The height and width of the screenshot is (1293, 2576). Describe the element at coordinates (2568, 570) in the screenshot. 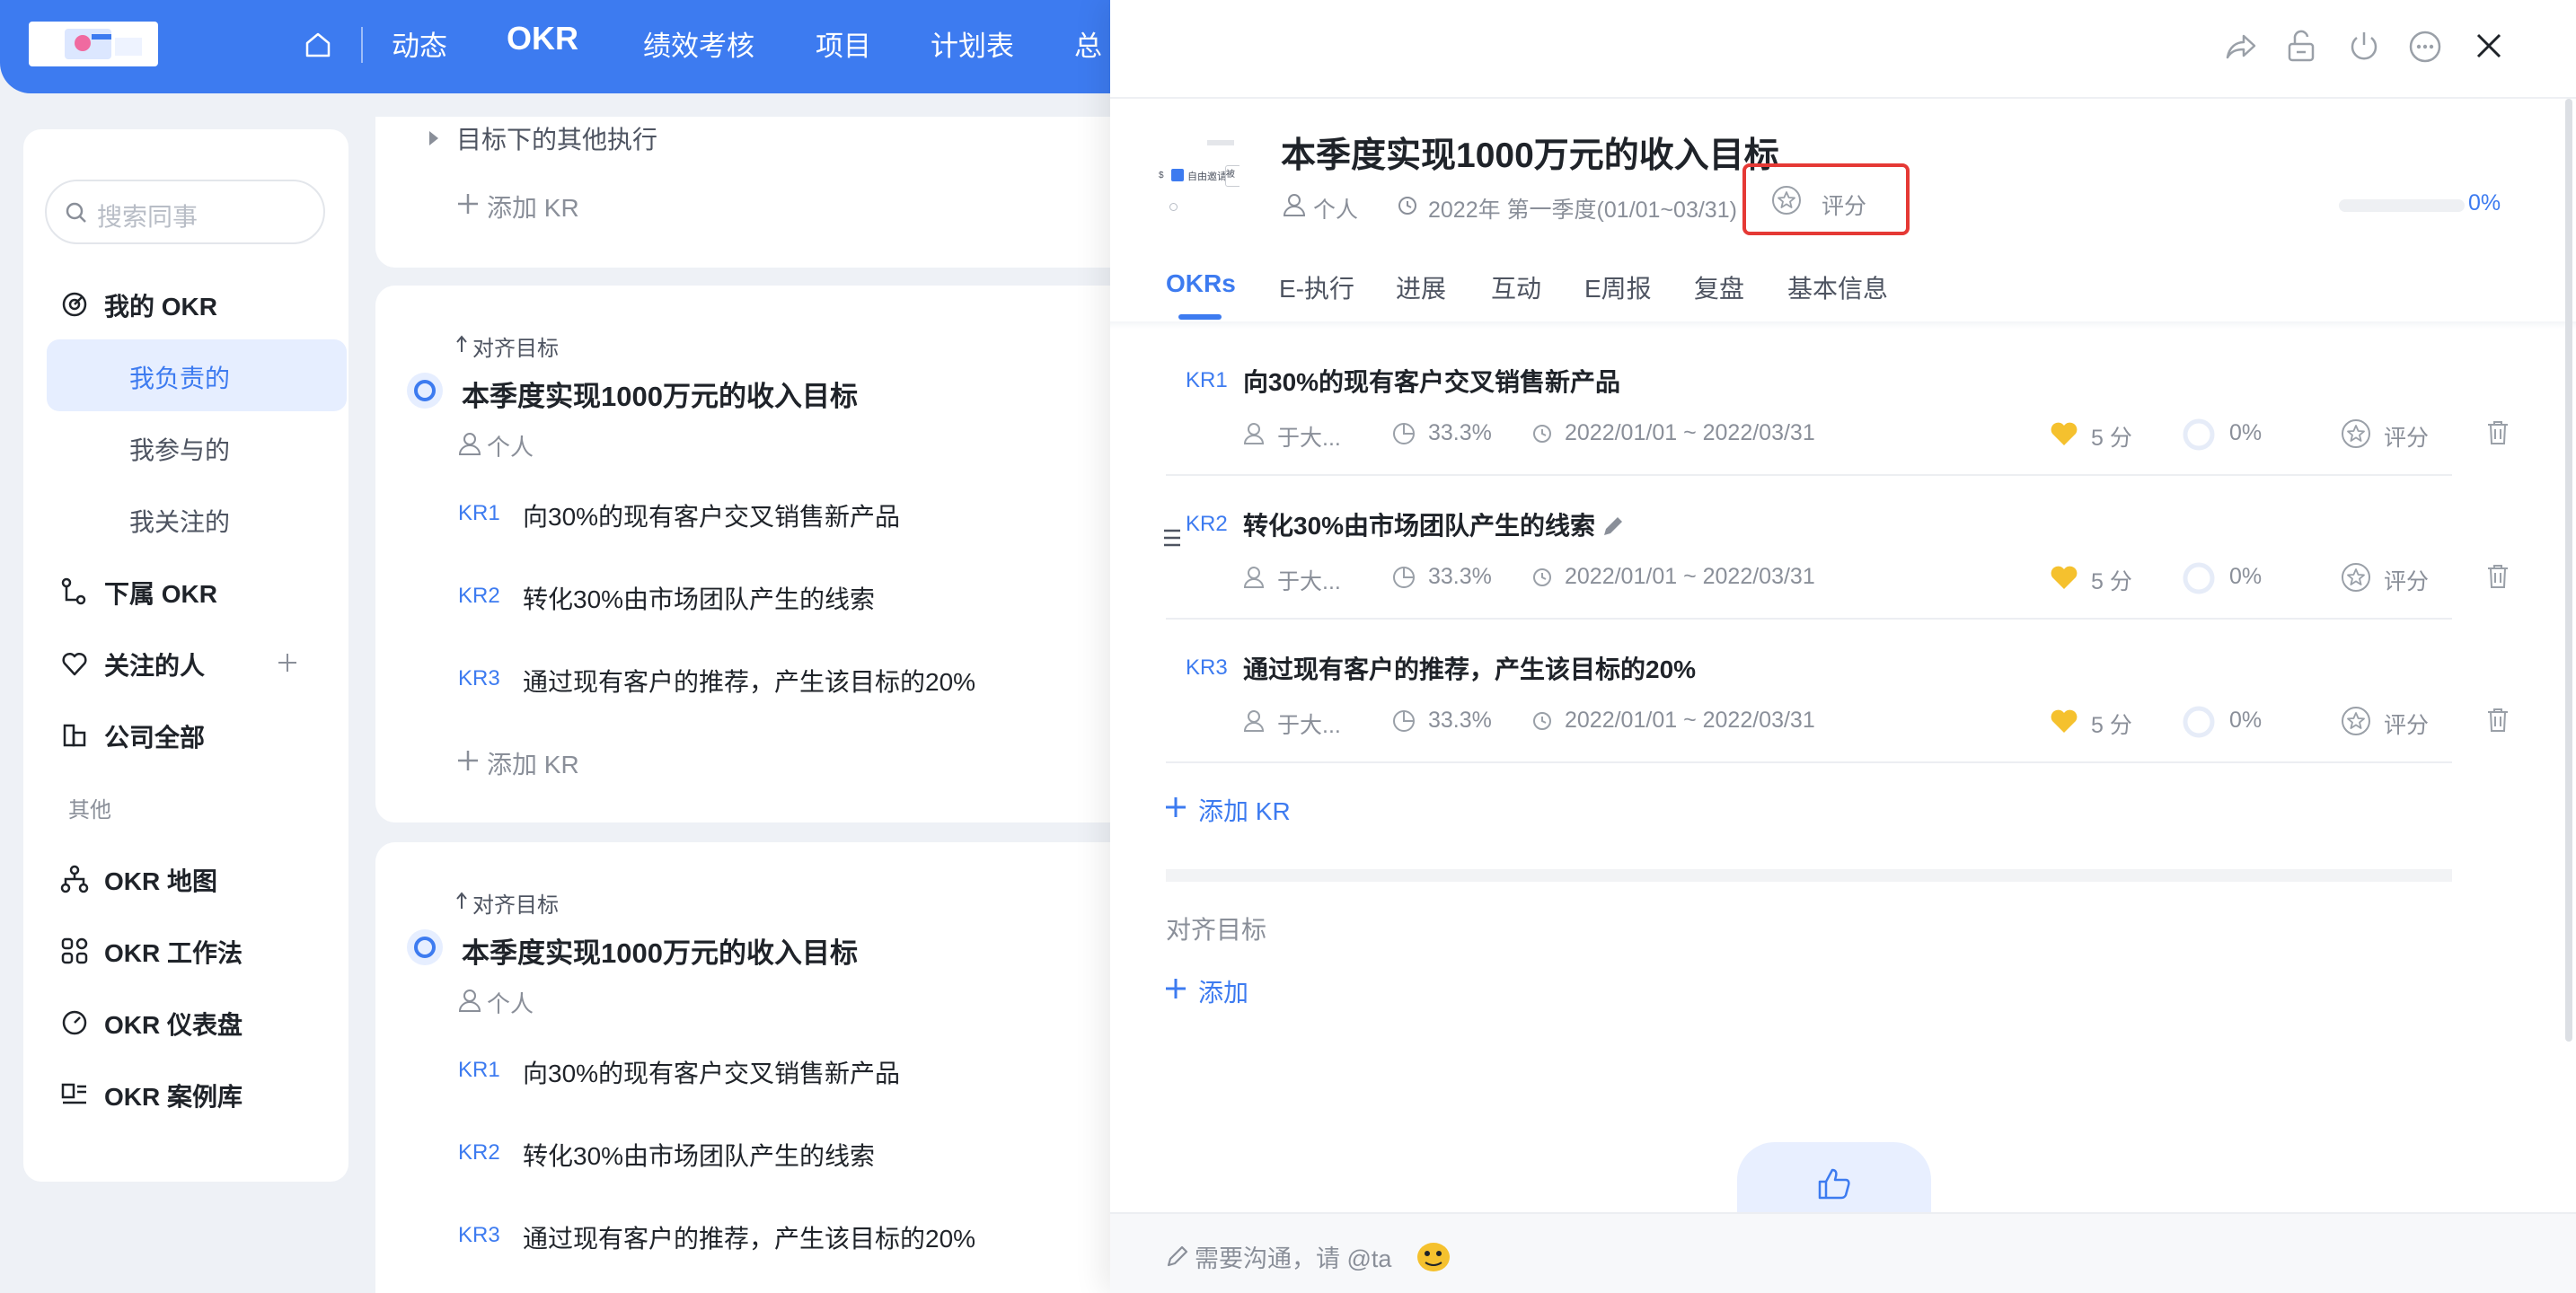

I see `scrollbar-thumb` at that location.